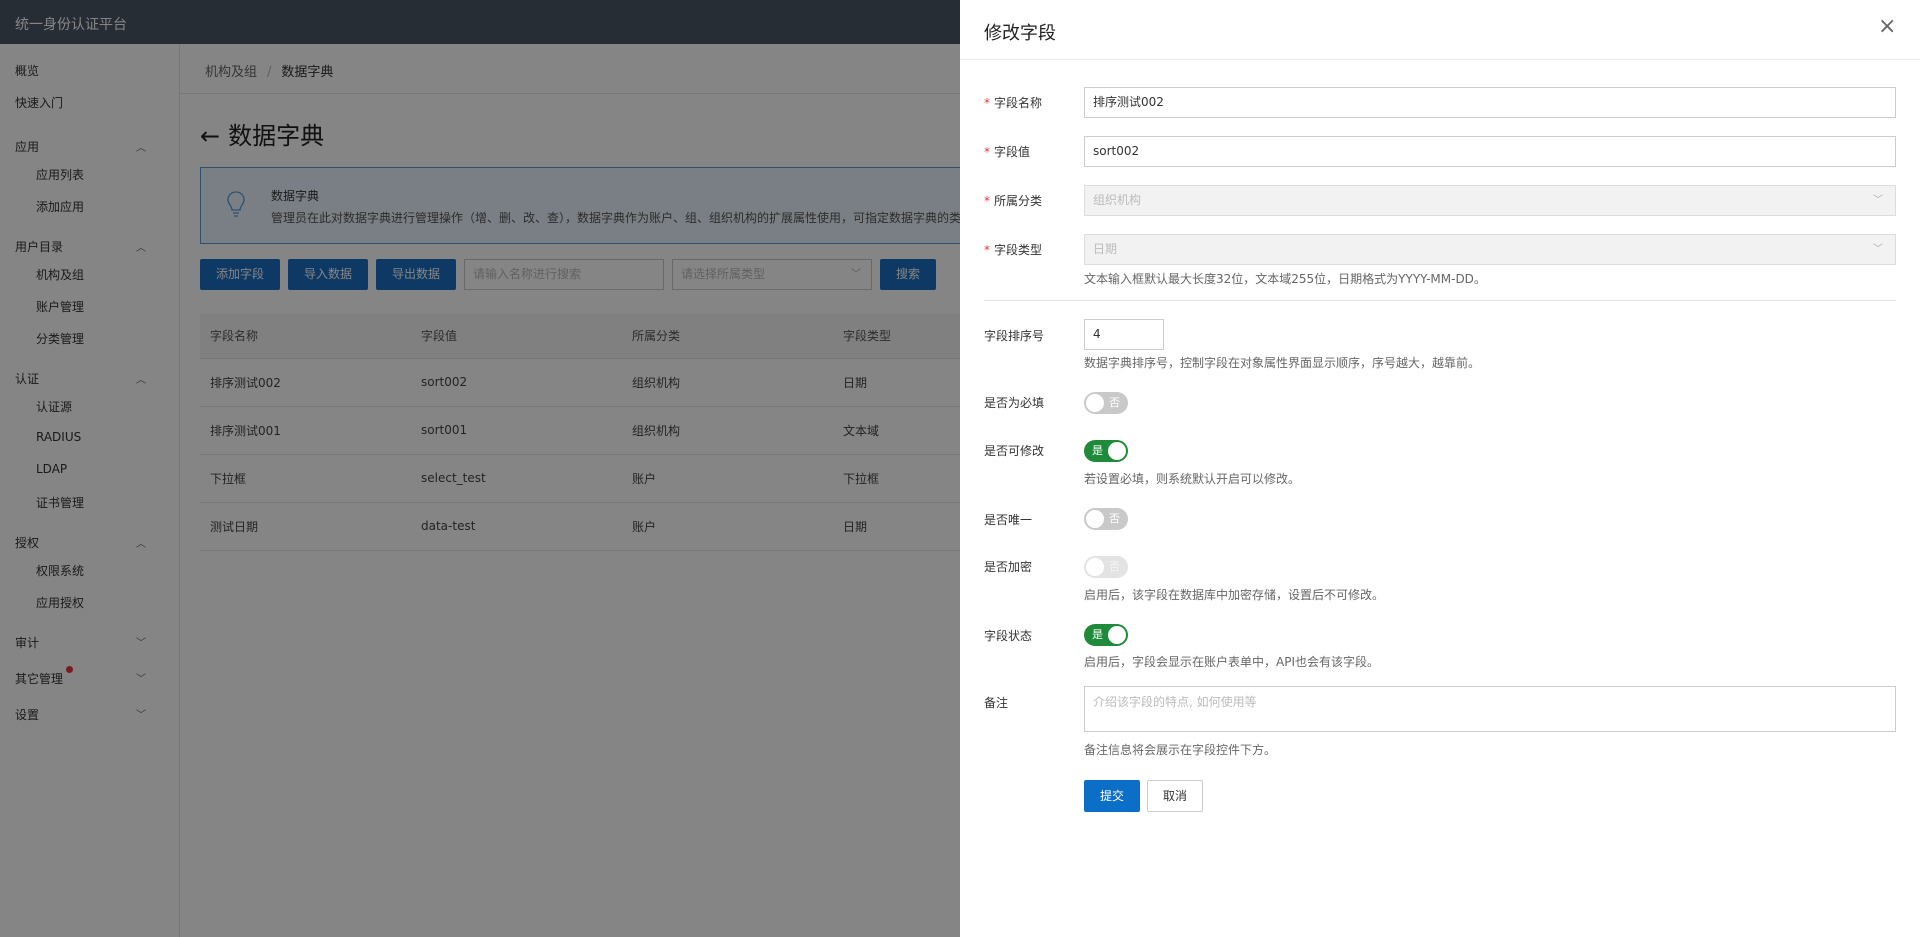 This screenshot has width=1920, height=937. I want to click on sort-number-hint: 数据字典排序号，控制字段在对象属性界面显示顺序，序号越大，越靠前。, so click(1282, 363).